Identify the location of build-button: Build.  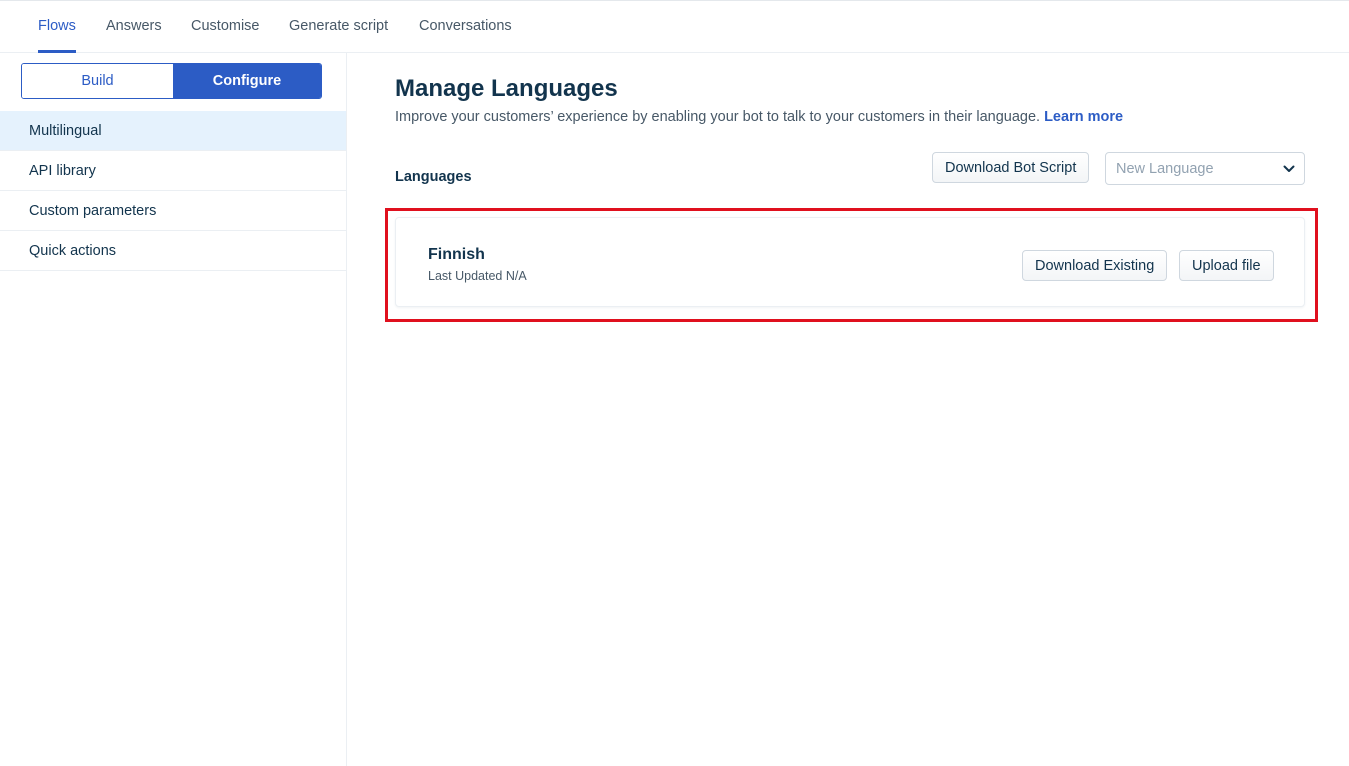
(97, 81).